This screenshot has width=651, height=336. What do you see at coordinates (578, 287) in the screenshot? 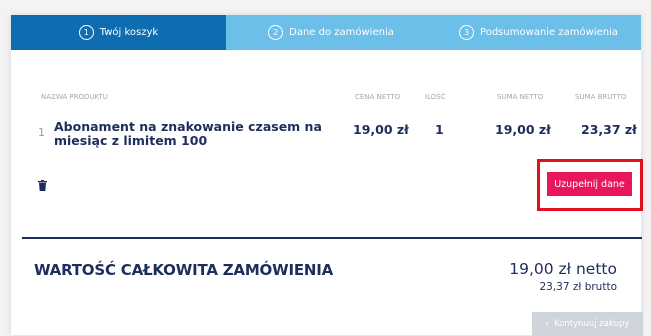
I see `order-total-gross: 23,37 zł brutto` at bounding box center [578, 287].